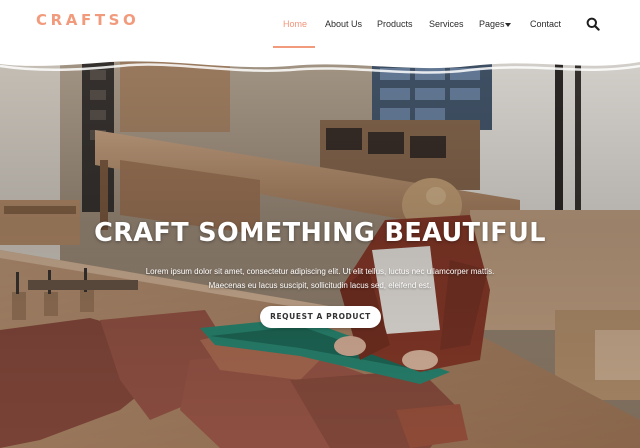 The image size is (640, 448). I want to click on nav-item-home: Home, so click(295, 24).